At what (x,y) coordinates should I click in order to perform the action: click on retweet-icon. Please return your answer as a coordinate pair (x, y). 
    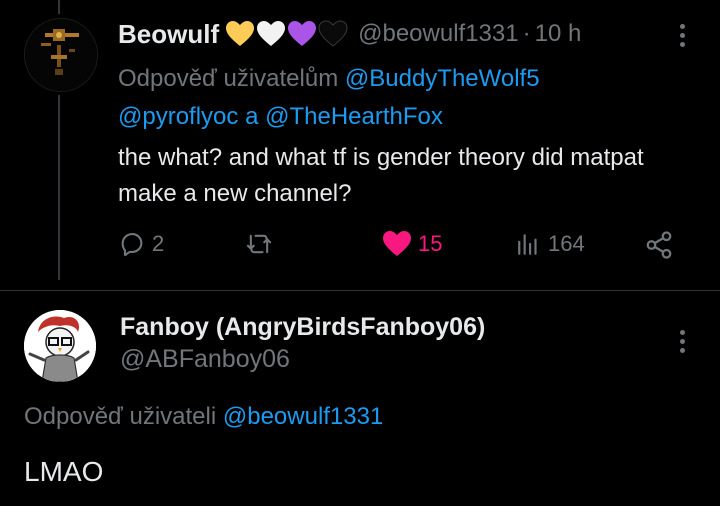
    Looking at the image, I should click on (259, 244).